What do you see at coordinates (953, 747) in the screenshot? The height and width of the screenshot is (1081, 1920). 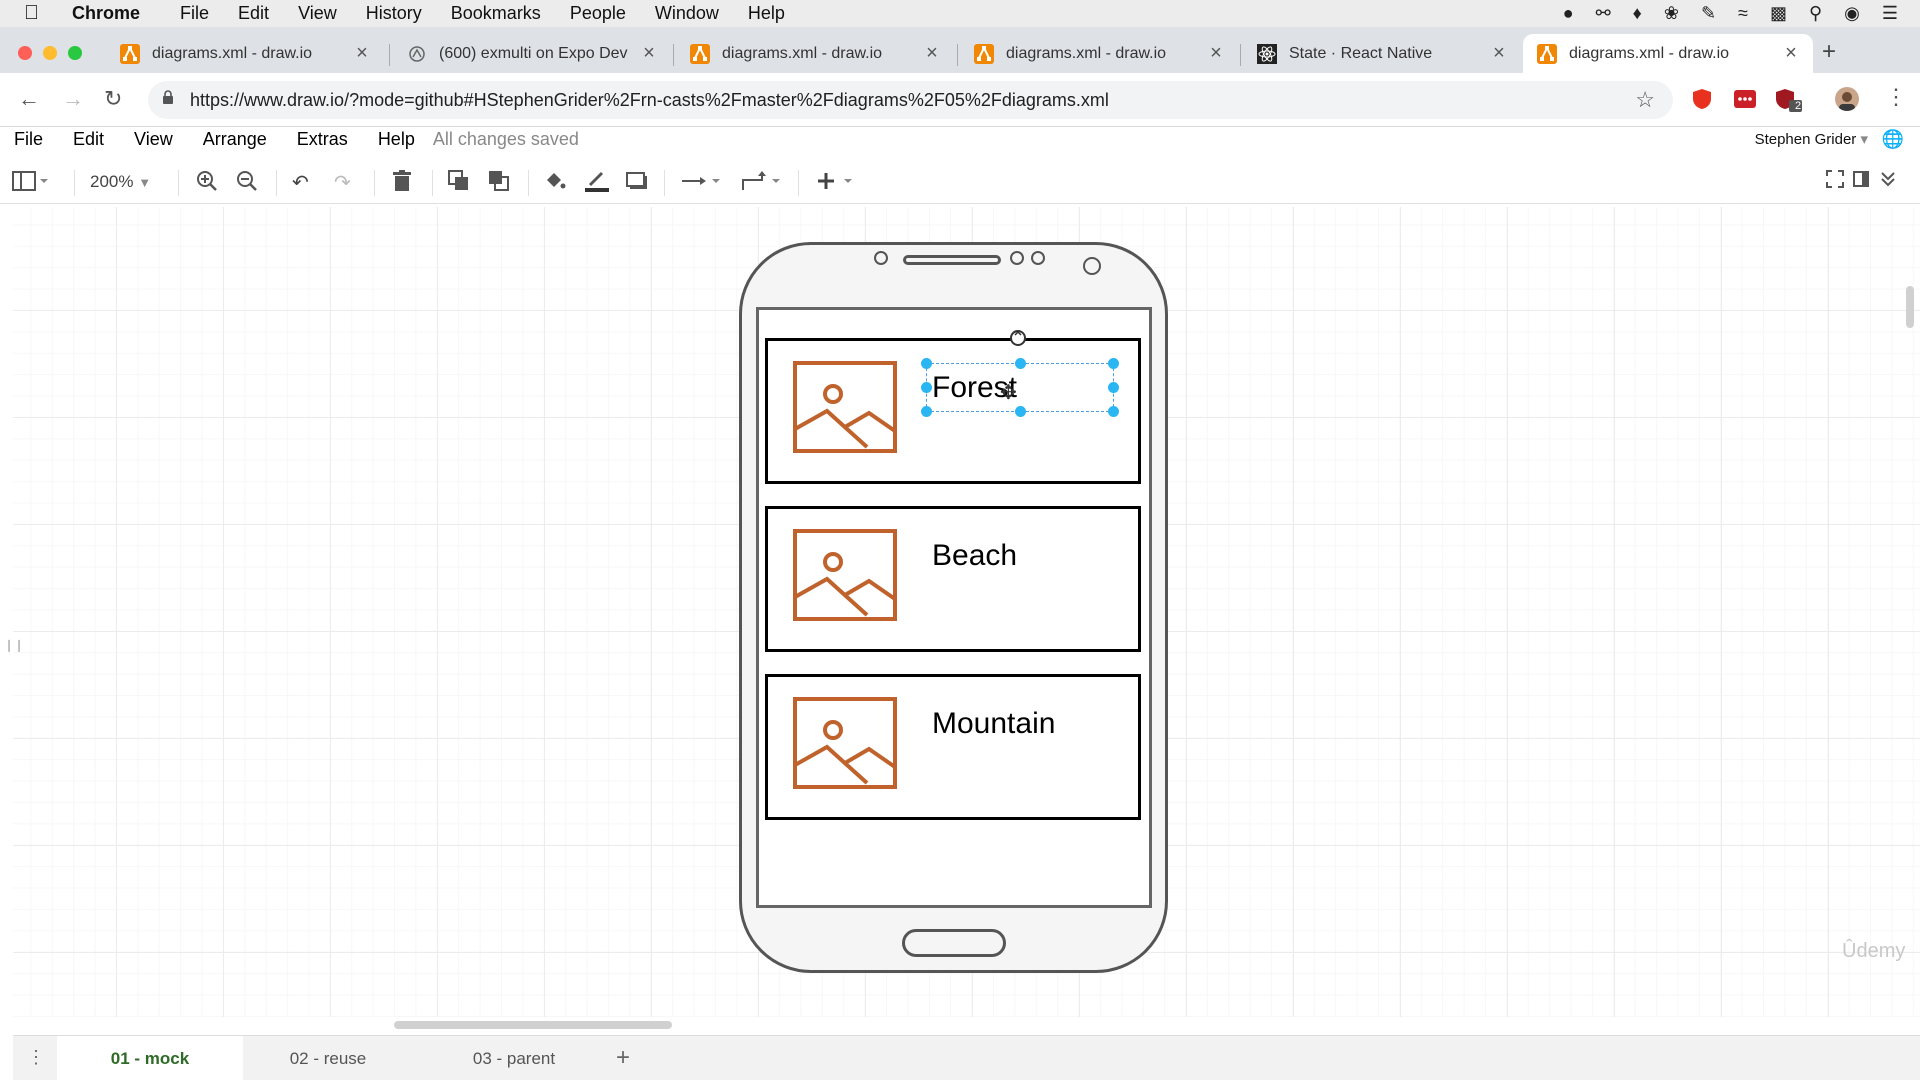 I see `list-item-card: Mountain` at bounding box center [953, 747].